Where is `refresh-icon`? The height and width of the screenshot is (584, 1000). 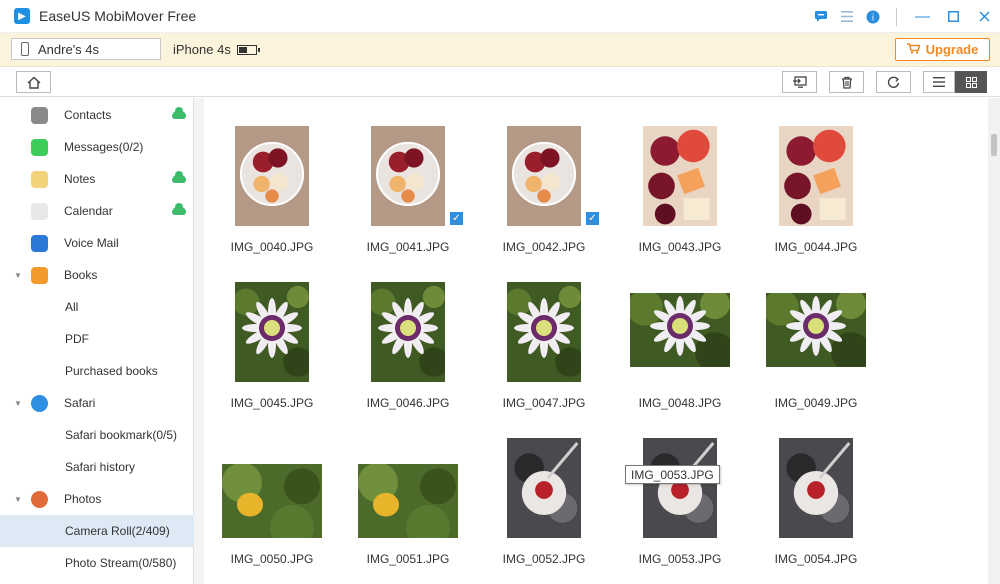 refresh-icon is located at coordinates (893, 82).